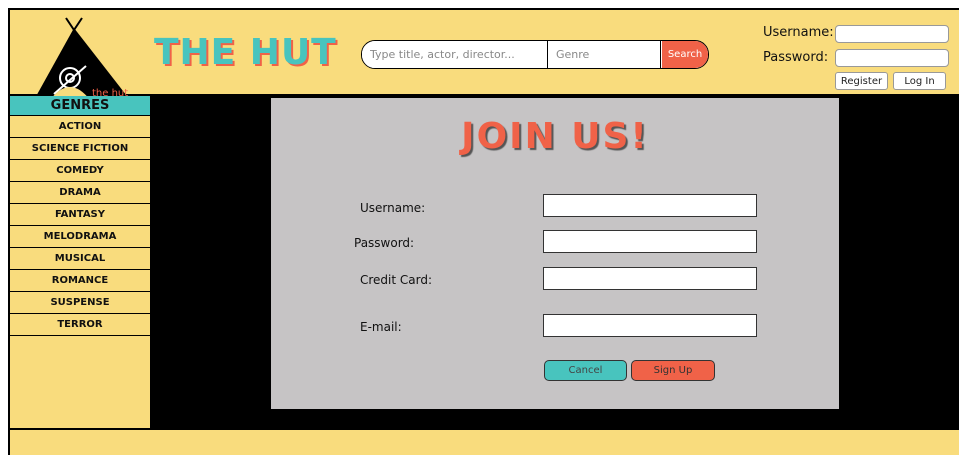  Describe the element at coordinates (650, 241) in the screenshot. I see `password-field` at that location.